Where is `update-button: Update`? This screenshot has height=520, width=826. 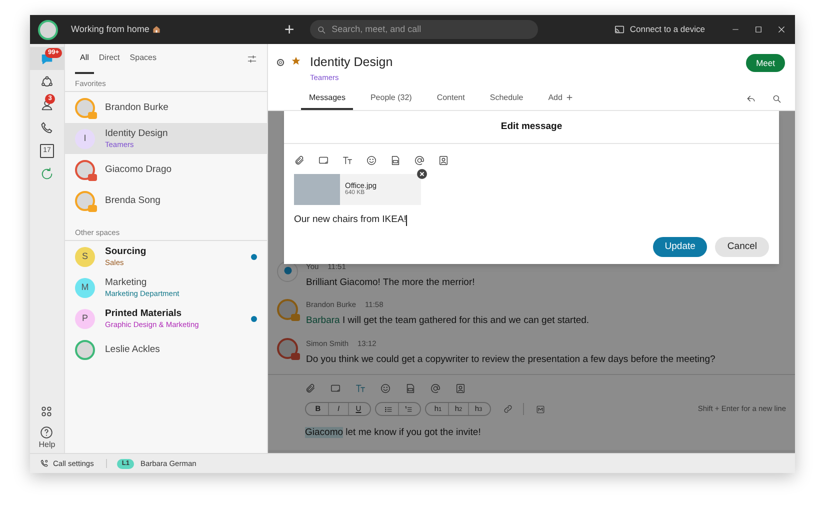 update-button: Update is located at coordinates (680, 247).